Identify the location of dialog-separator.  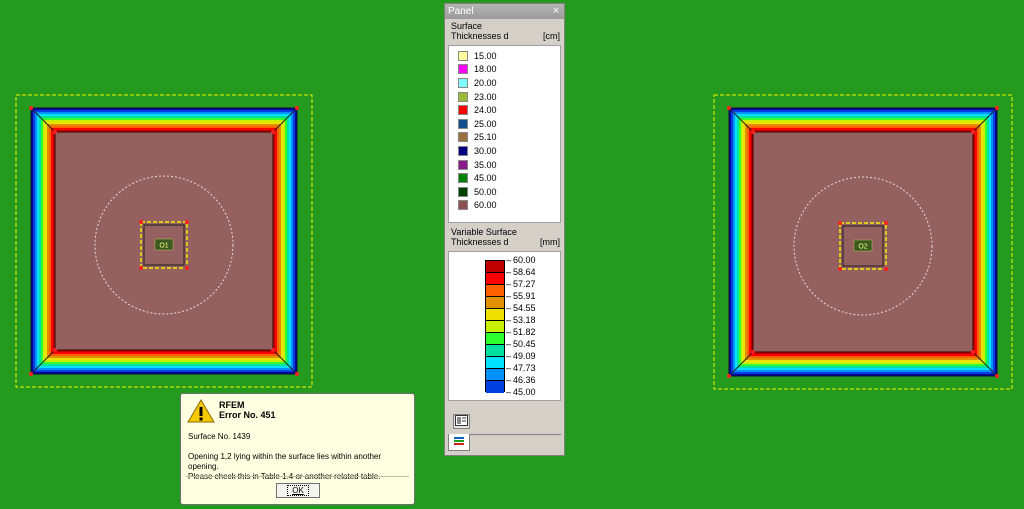
(297, 476).